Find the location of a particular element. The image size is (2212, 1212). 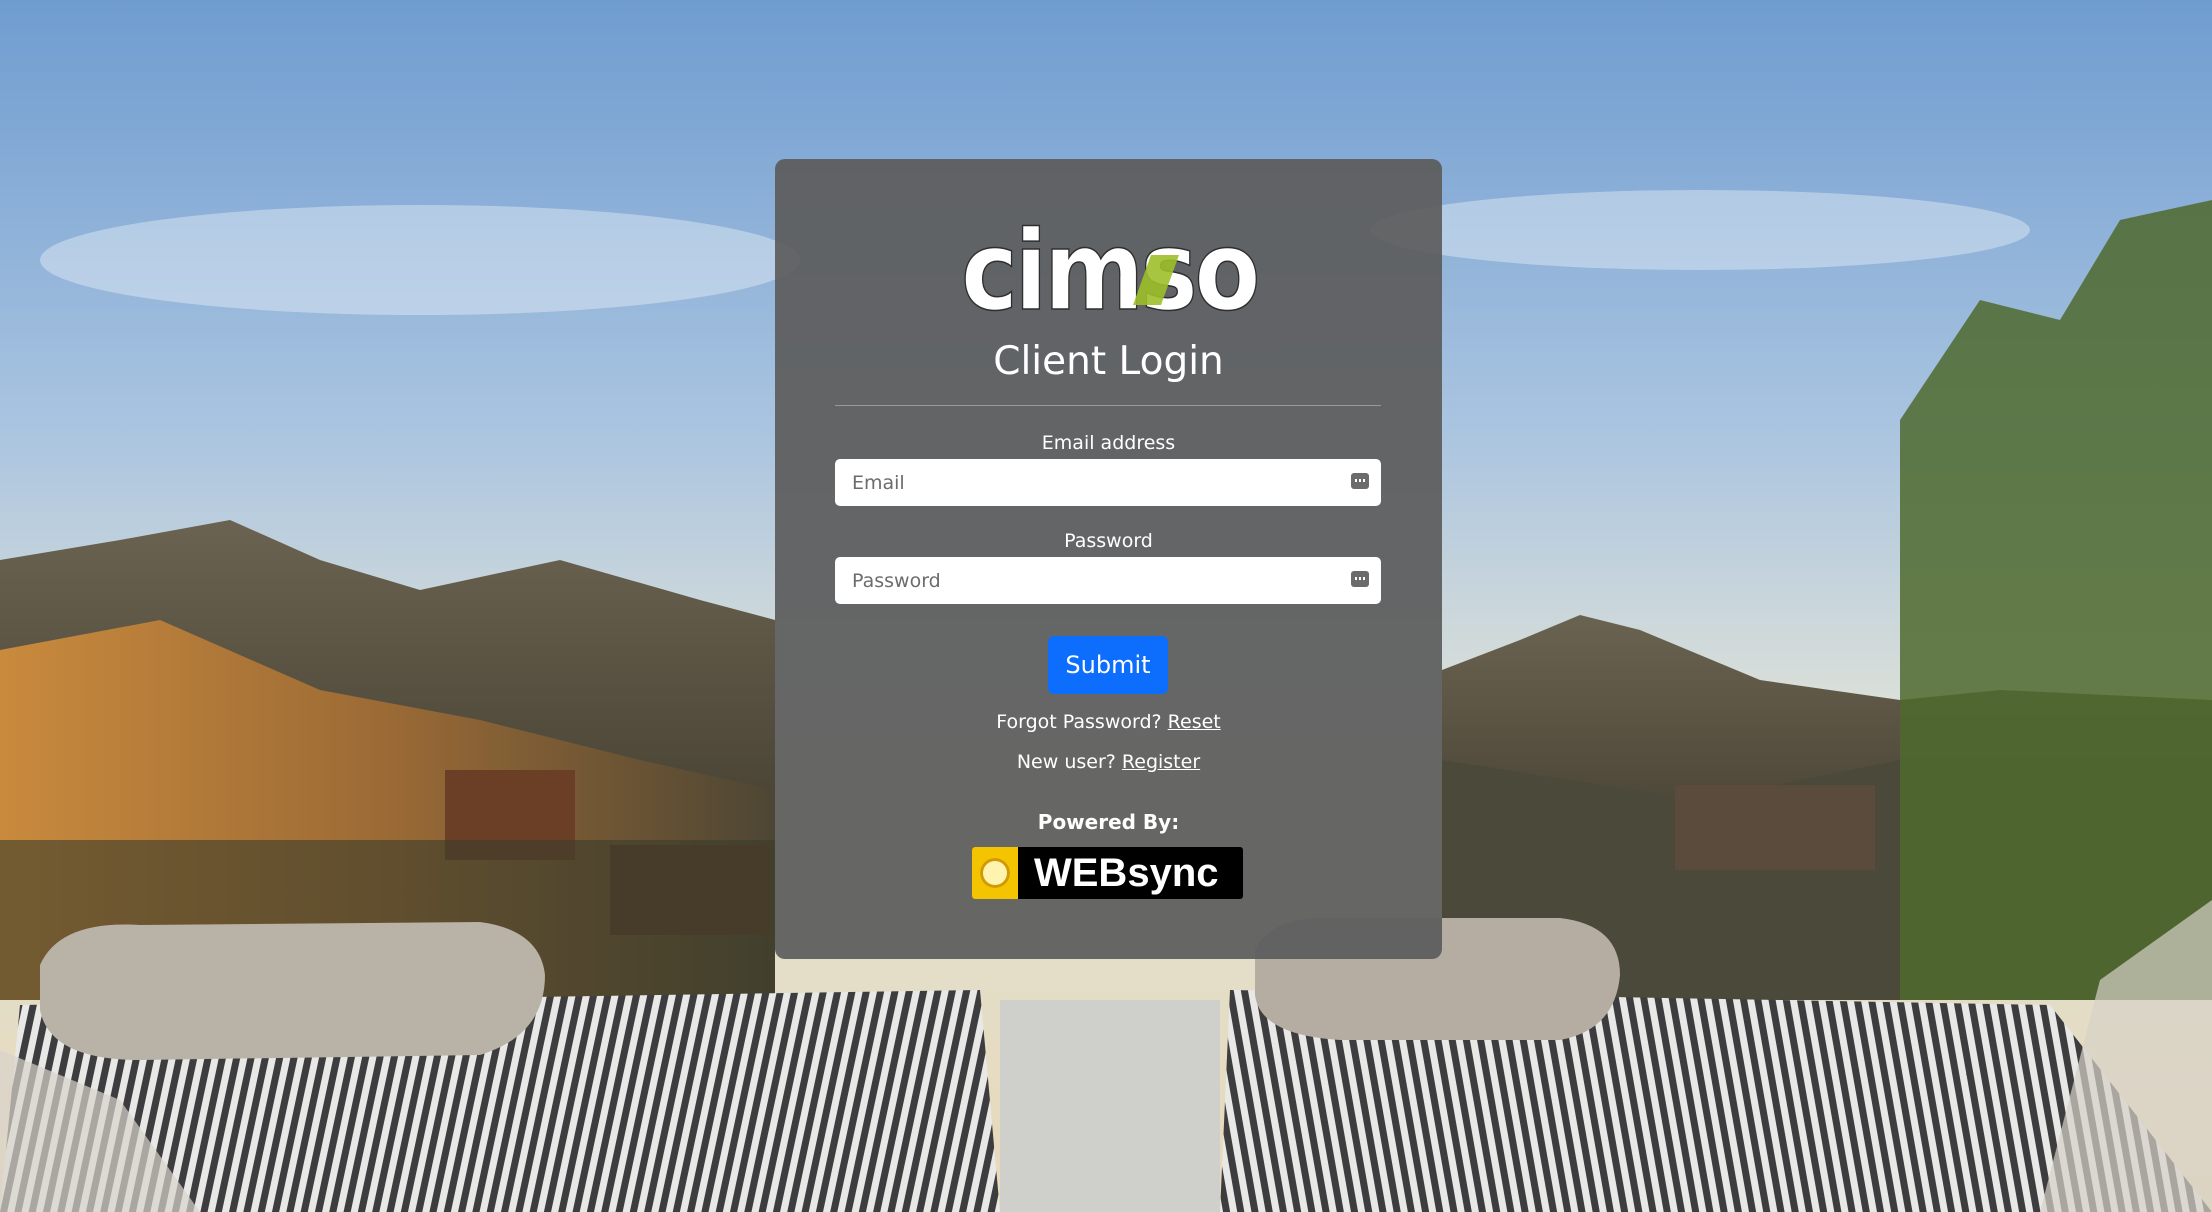

powered-by-label: Powered By: is located at coordinates (1108, 822).